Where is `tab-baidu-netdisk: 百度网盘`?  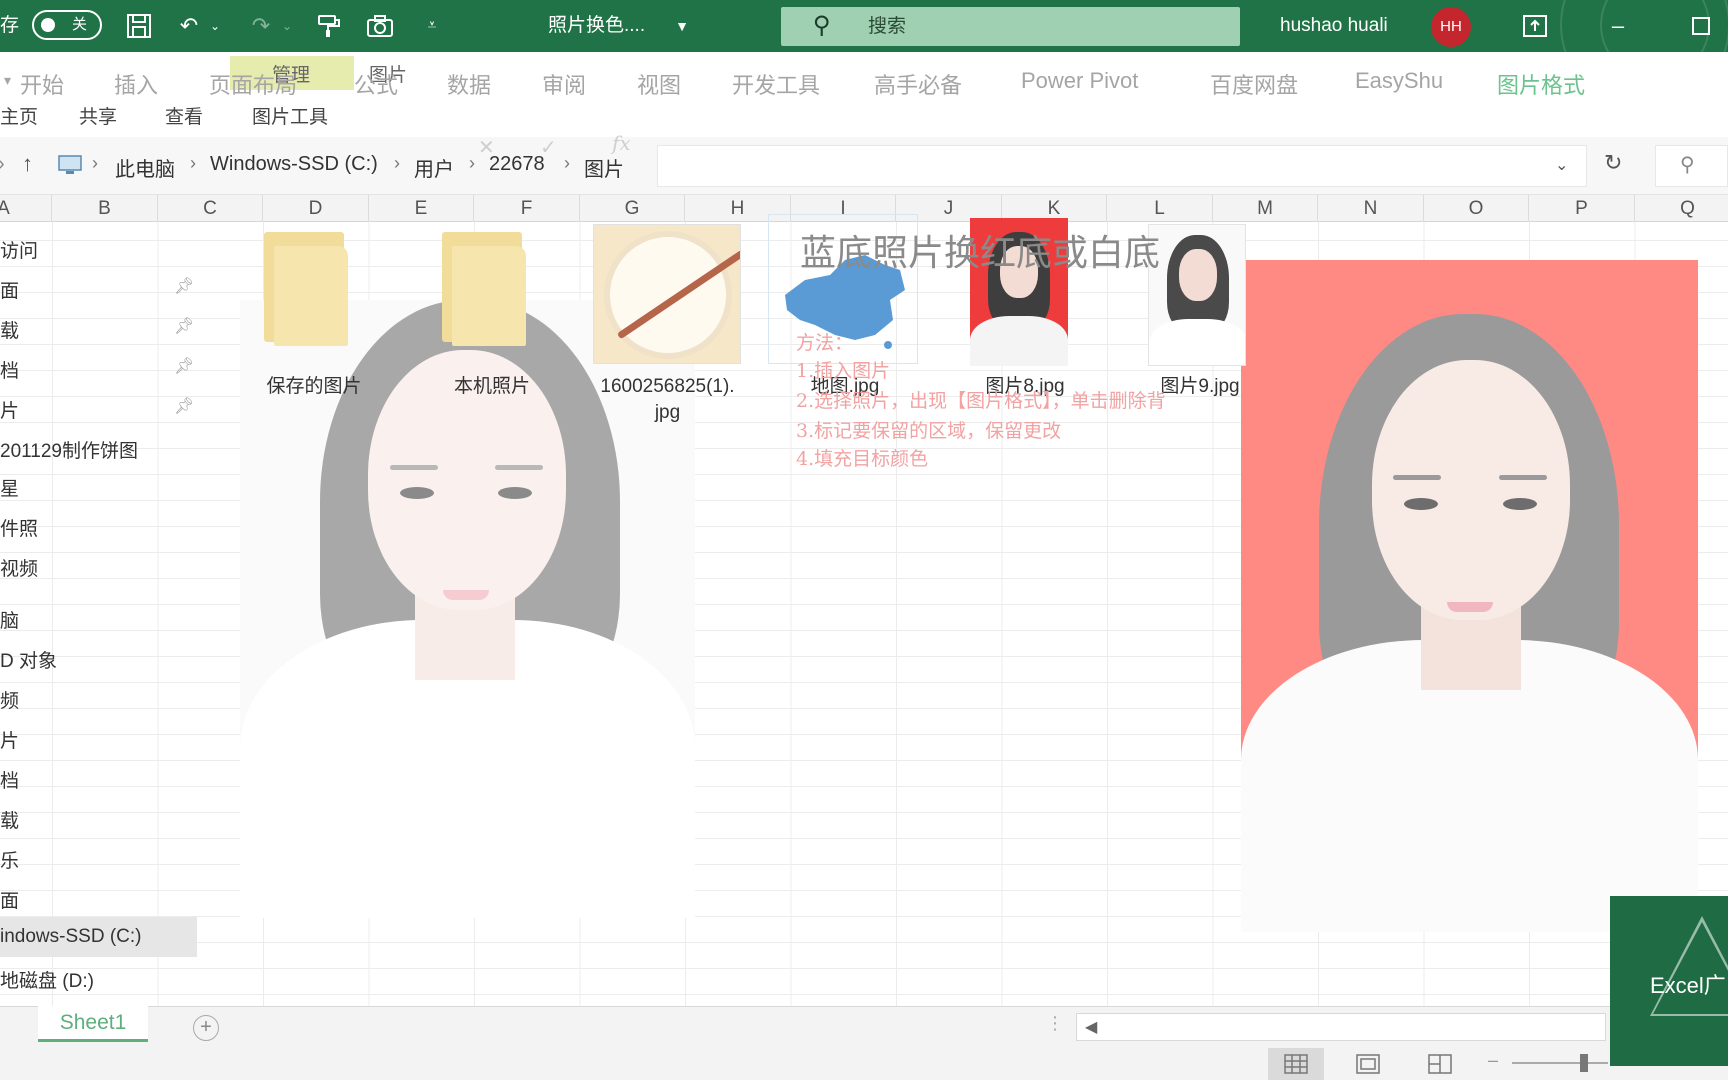
tab-baidu-netdisk: 百度网盘 is located at coordinates (1254, 84).